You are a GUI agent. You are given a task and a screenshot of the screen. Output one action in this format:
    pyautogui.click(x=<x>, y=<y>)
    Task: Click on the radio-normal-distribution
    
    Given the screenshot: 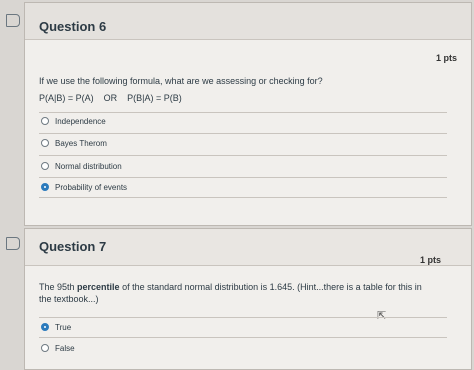 What is the action you would take?
    pyautogui.click(x=45, y=166)
    